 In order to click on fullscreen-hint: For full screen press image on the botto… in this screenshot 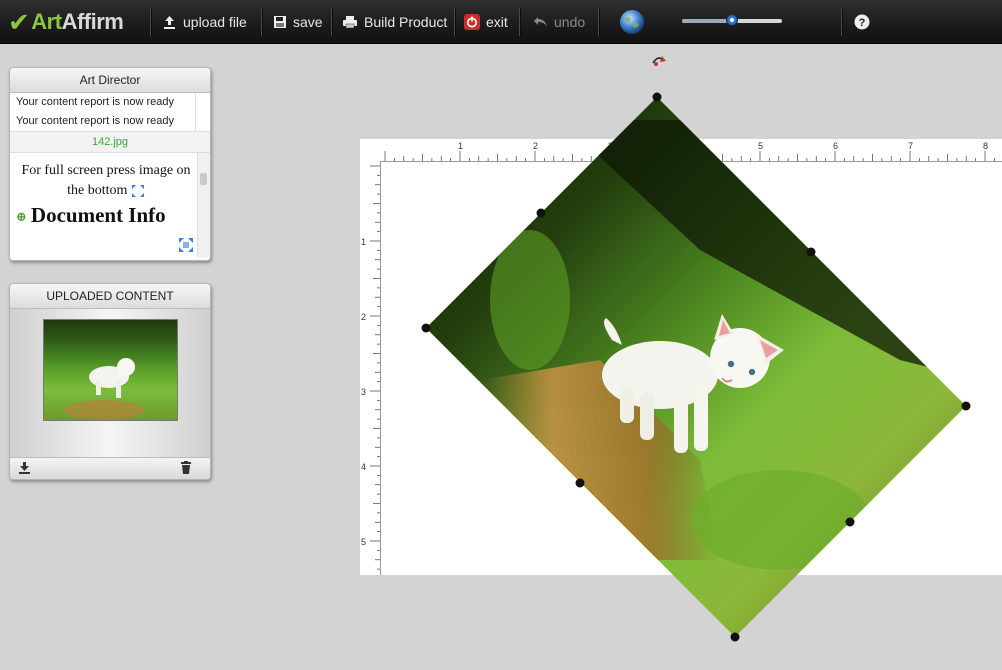, I will do `click(106, 180)`.